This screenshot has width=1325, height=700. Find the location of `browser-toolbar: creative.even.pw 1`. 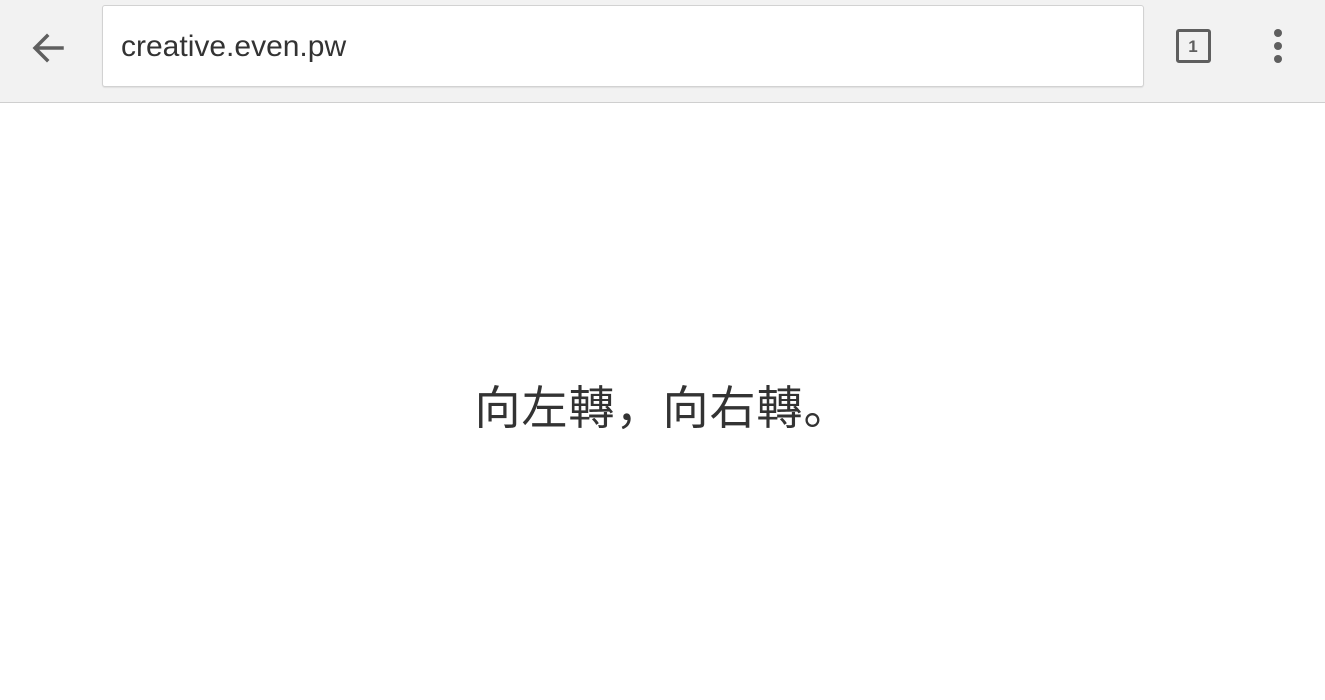

browser-toolbar: creative.even.pw 1 is located at coordinates (662, 51).